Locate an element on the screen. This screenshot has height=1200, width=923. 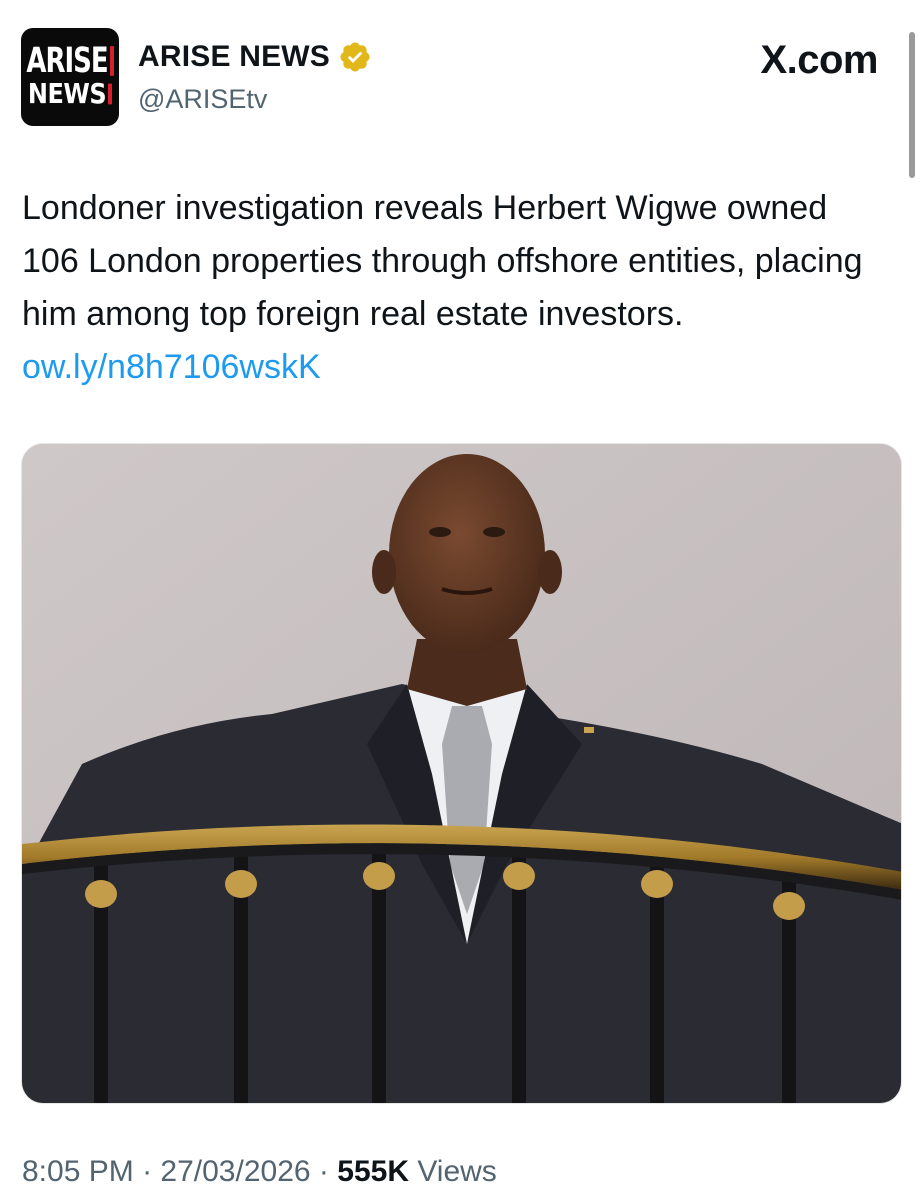
tweet-time: 8:05 PM is located at coordinates (78, 1171).